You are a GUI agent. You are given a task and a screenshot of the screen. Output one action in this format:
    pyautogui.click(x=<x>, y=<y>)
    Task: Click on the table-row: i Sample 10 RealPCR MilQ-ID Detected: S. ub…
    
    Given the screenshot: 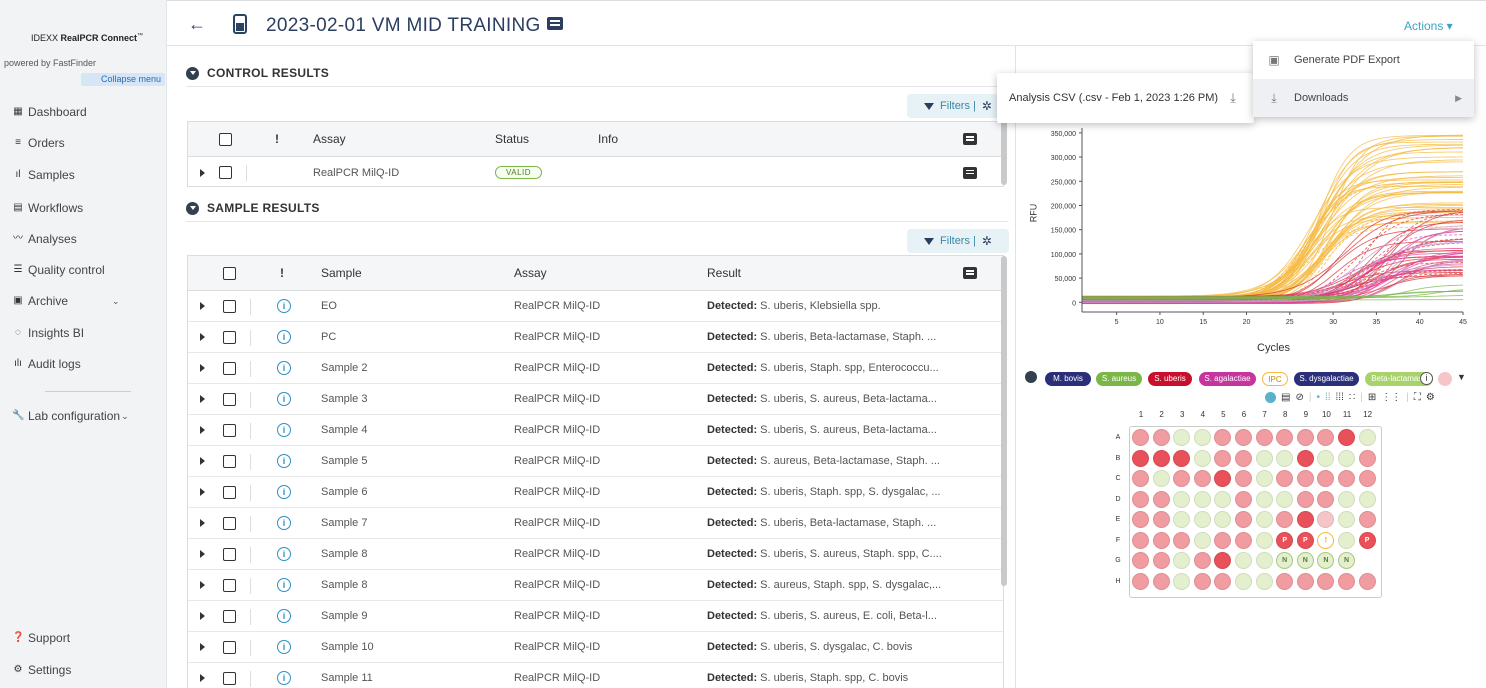 What is the action you would take?
    pyautogui.click(x=595, y=647)
    